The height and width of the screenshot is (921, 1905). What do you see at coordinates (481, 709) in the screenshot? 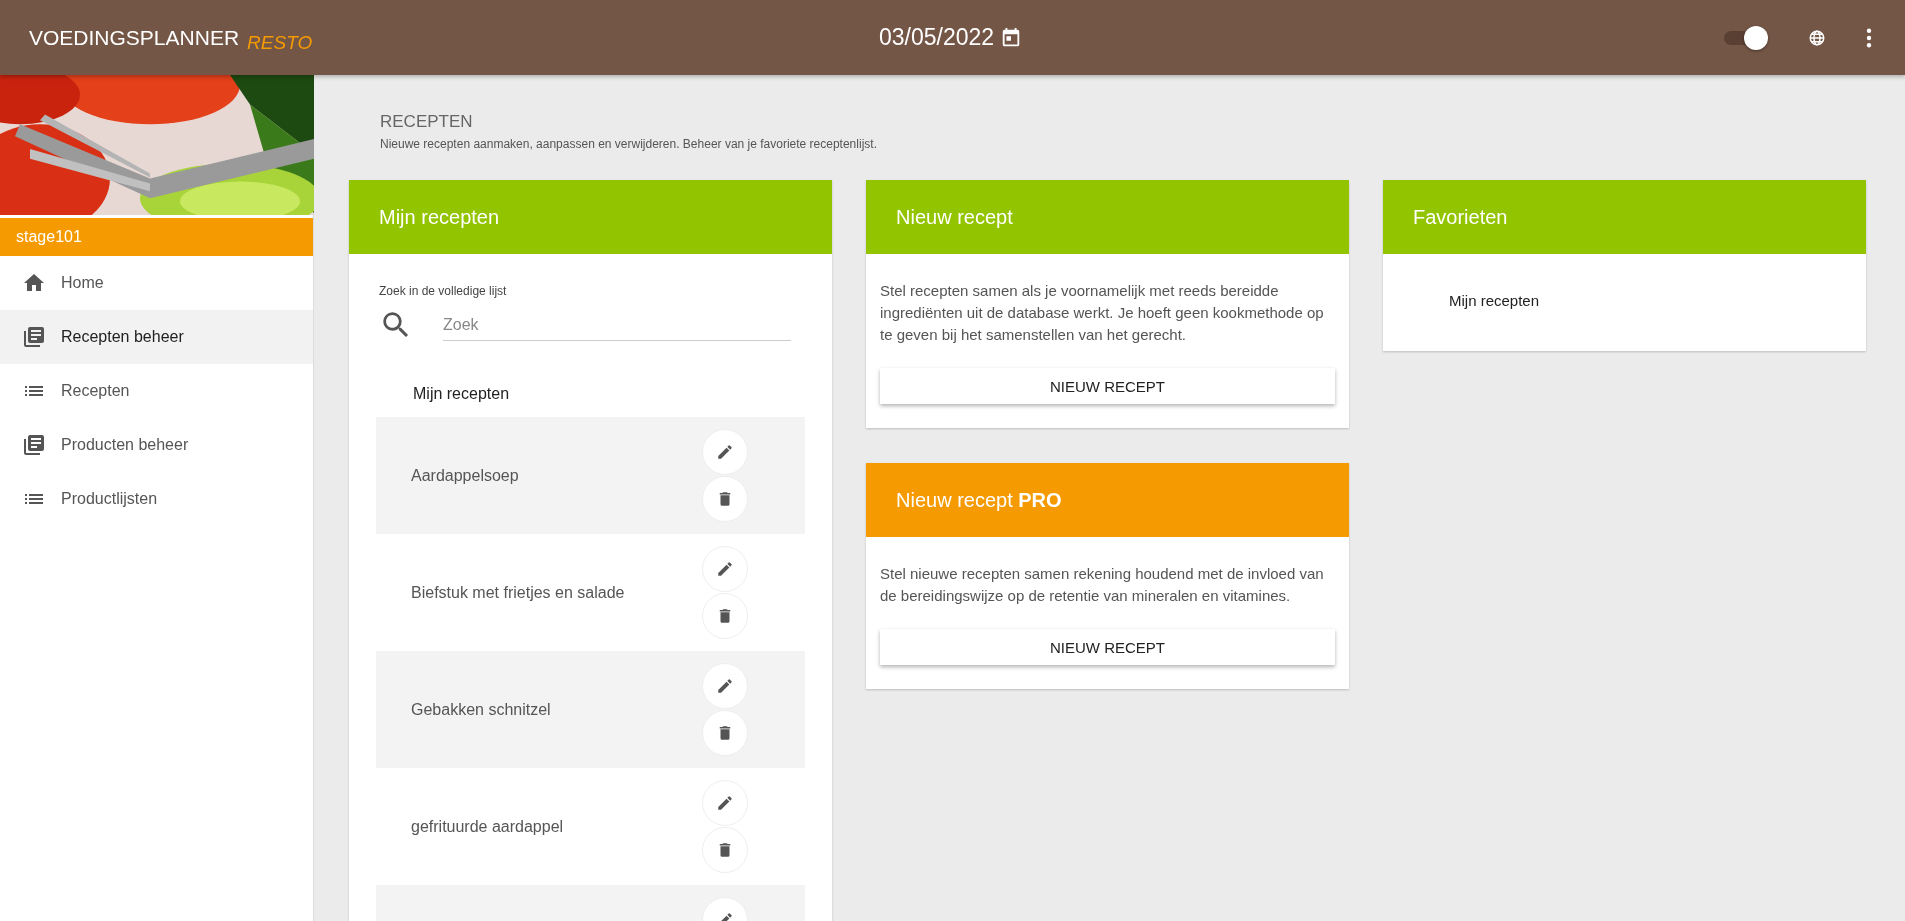
I see `recipe-name: Gebakken schnitzel` at bounding box center [481, 709].